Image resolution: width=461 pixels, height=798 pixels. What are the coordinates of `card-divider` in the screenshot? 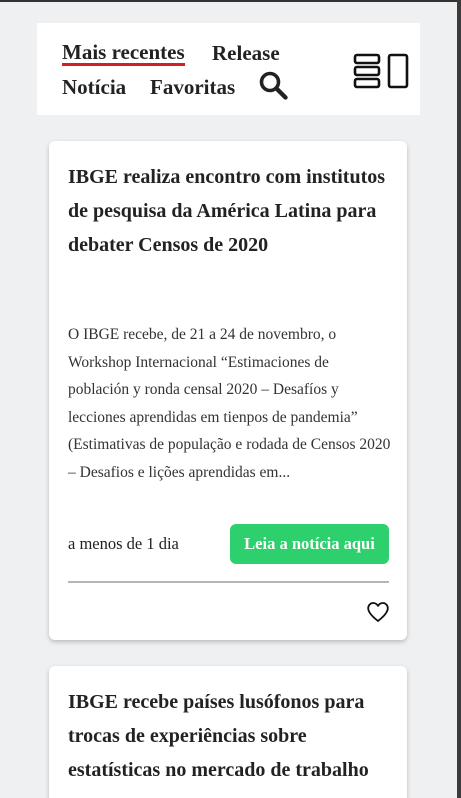 It's located at (228, 582).